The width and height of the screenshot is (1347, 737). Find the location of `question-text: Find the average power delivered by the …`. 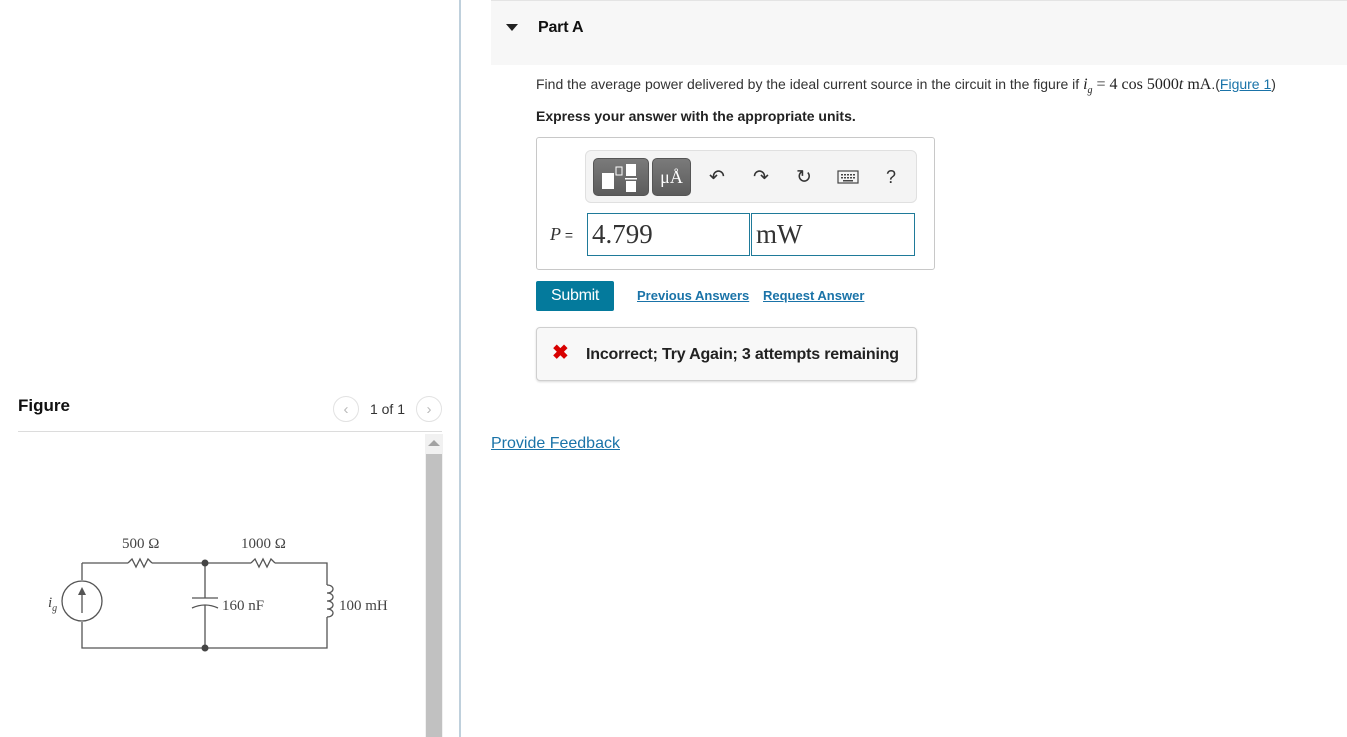

question-text: Find the average power delivered by the … is located at coordinates (906, 86).